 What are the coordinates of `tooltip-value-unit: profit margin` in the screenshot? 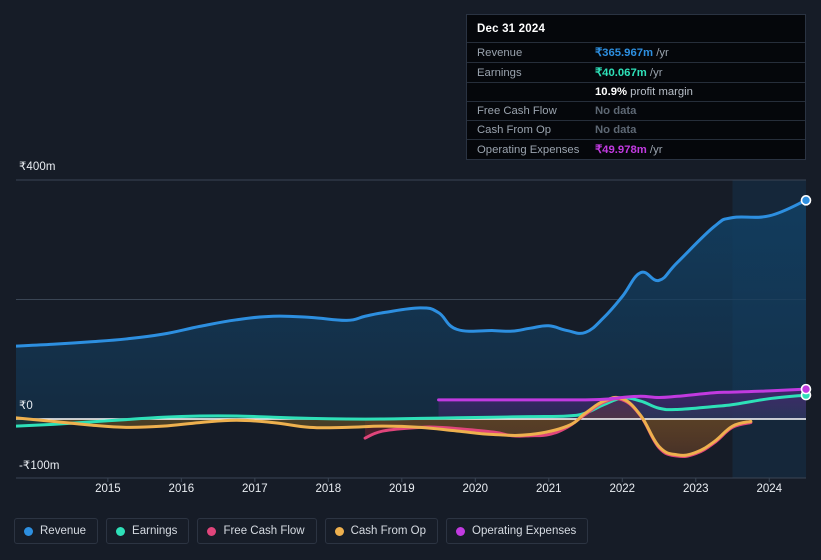 It's located at (660, 92).